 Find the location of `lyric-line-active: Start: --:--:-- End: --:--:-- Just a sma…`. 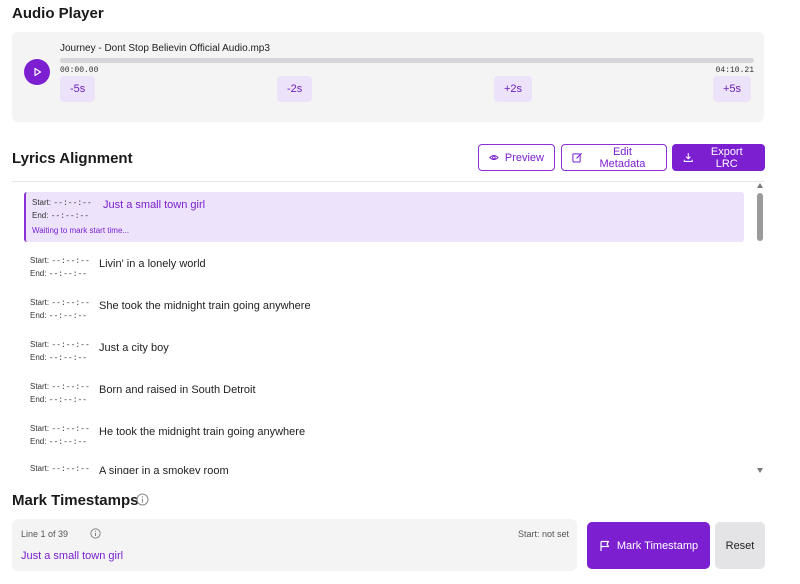

lyric-line-active: Start: --:--:-- End: --:--:-- Just a sma… is located at coordinates (384, 217).